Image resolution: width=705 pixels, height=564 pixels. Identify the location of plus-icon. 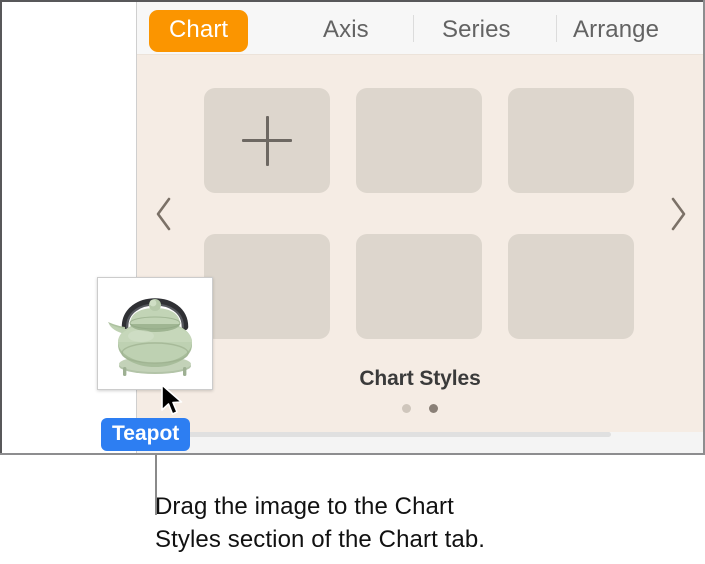
(267, 140).